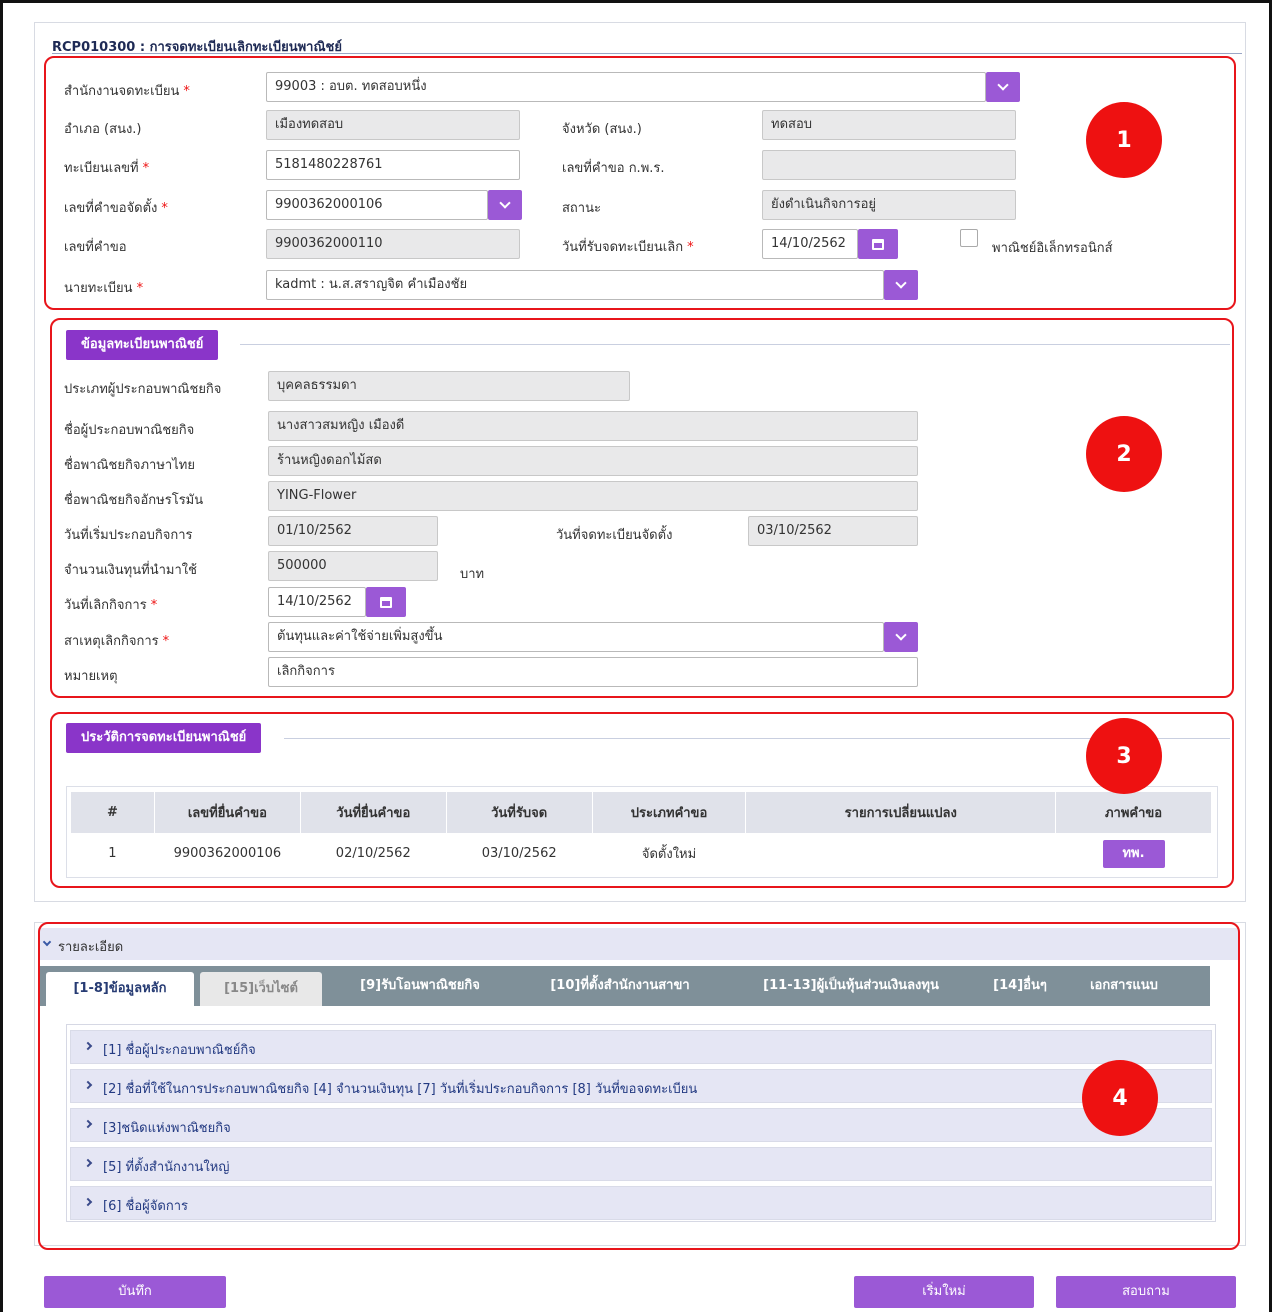 This screenshot has width=1272, height=1312. I want to click on setup-date-label: วันที่จดทะเบียนจัดตั้ง, so click(614, 535).